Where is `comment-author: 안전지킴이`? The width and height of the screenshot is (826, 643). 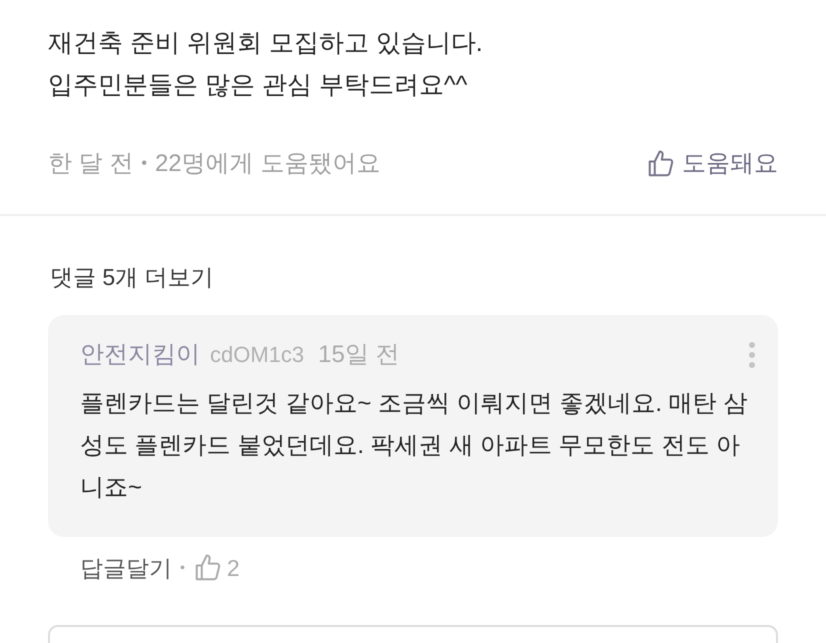 comment-author: 안전지킴이 is located at coordinates (140, 355).